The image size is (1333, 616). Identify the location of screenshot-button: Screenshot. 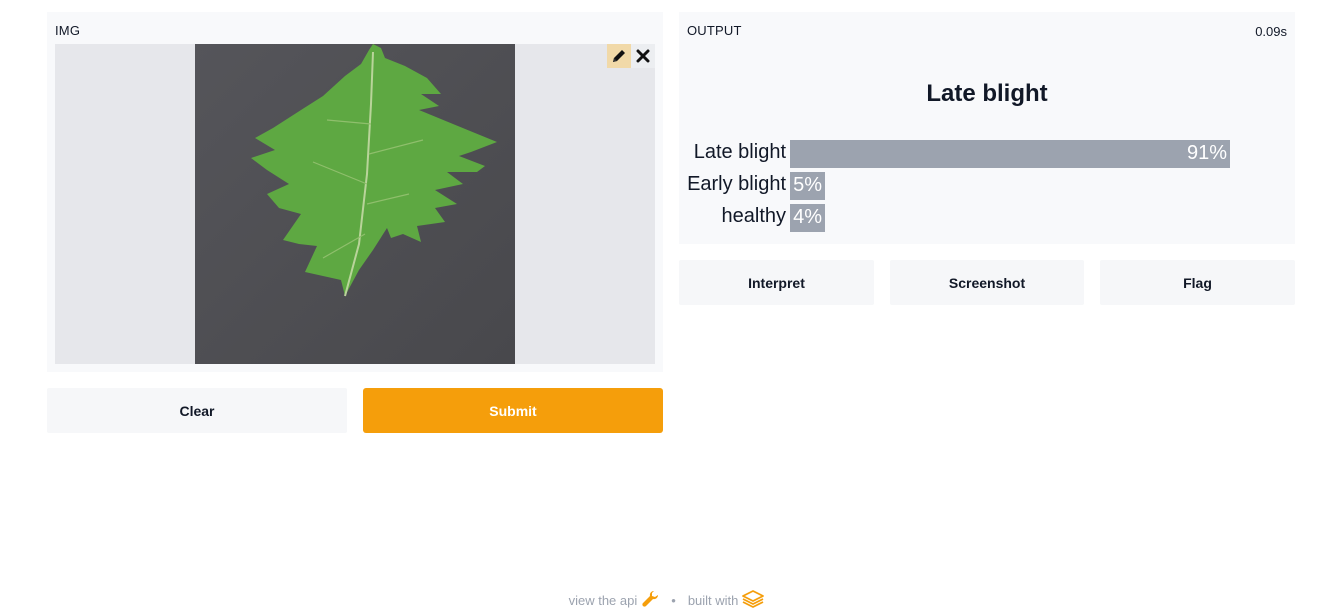
(987, 282).